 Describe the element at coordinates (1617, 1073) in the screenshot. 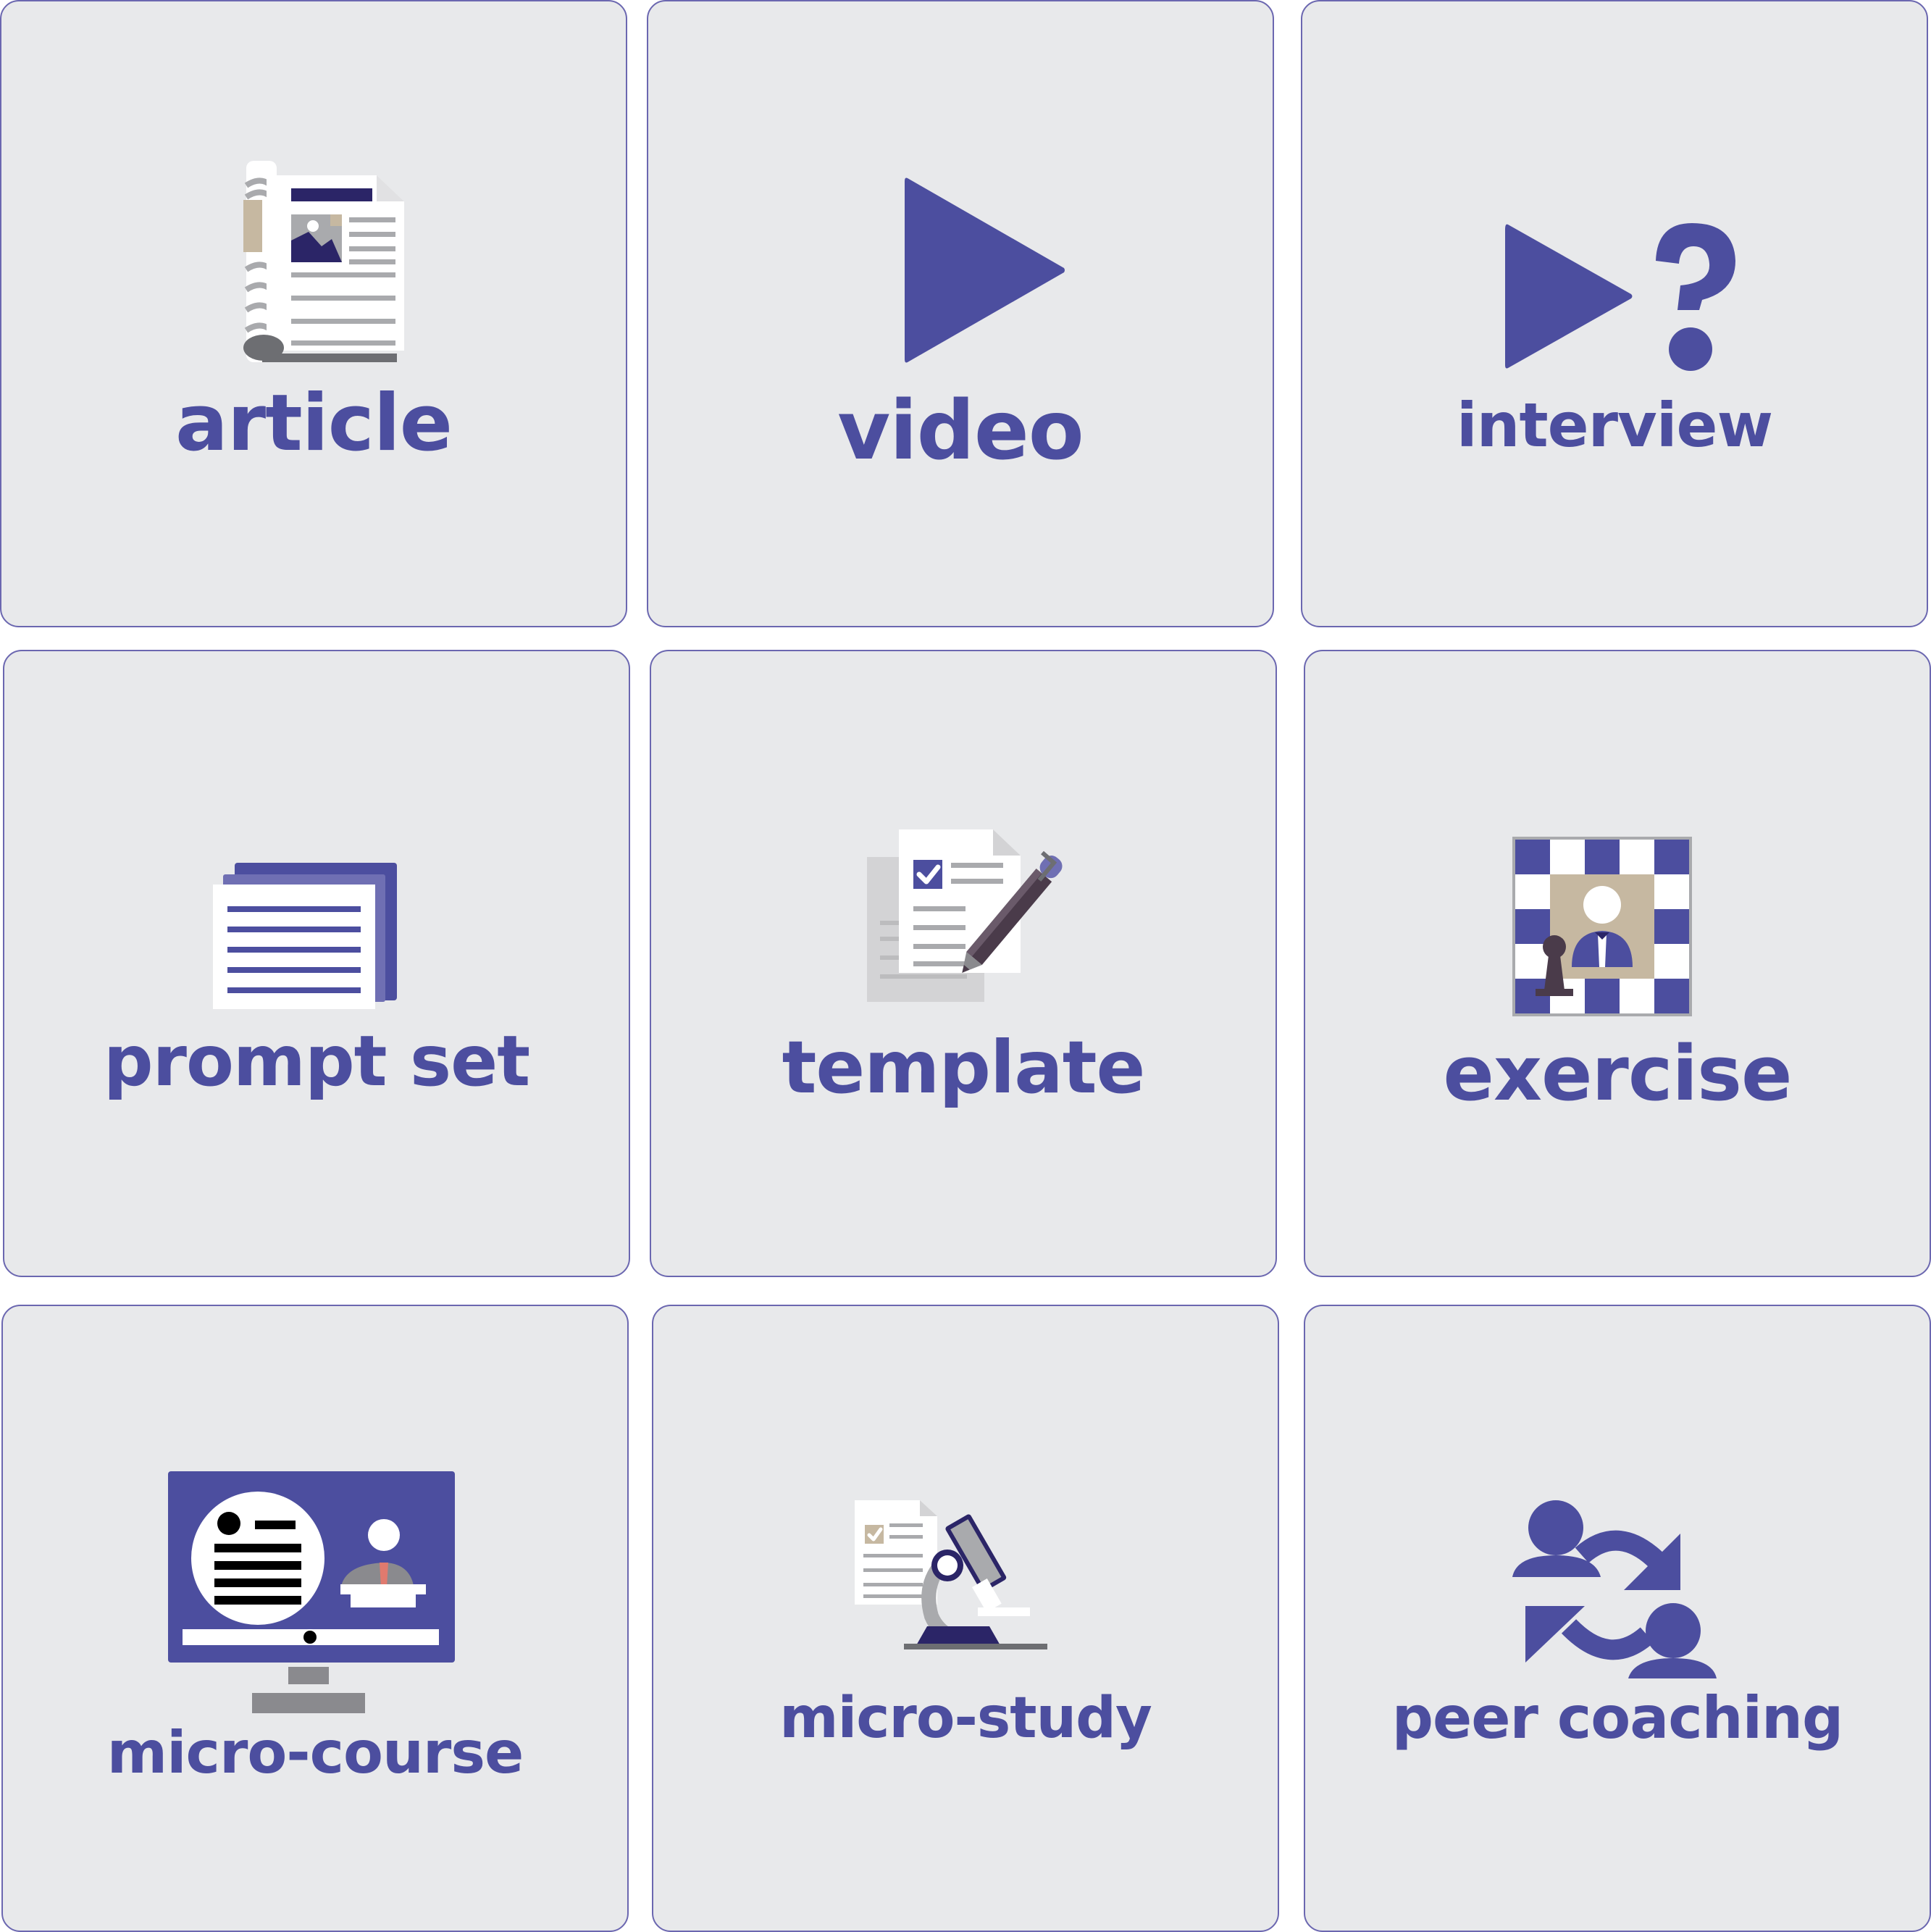

I see `tile-label: exercise` at that location.